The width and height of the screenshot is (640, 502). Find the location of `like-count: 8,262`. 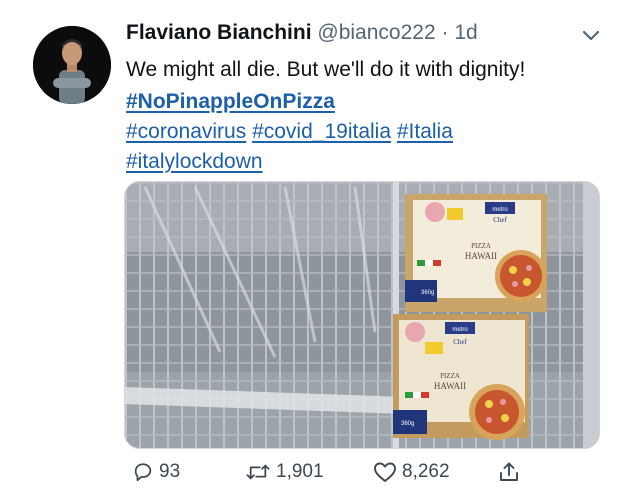

like-count: 8,262 is located at coordinates (426, 471).